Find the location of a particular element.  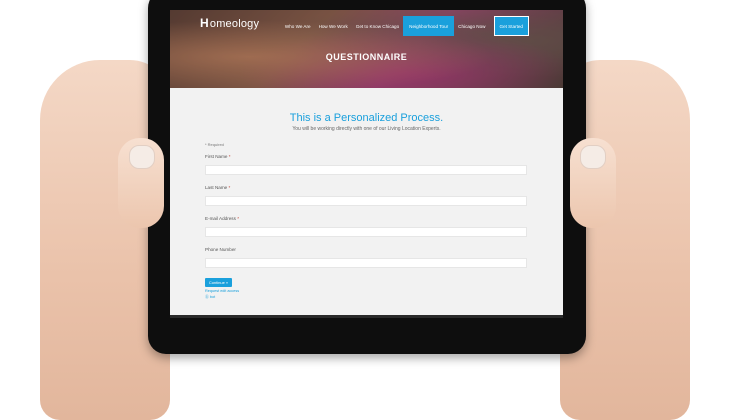

continue-button: Continue » is located at coordinates (218, 282).